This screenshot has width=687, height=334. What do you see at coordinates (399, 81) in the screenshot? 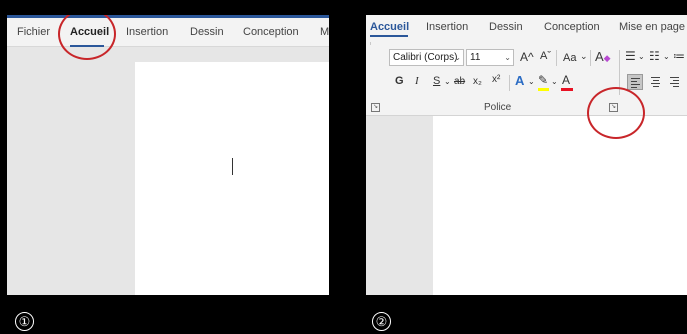
I see `bold-button: G` at bounding box center [399, 81].